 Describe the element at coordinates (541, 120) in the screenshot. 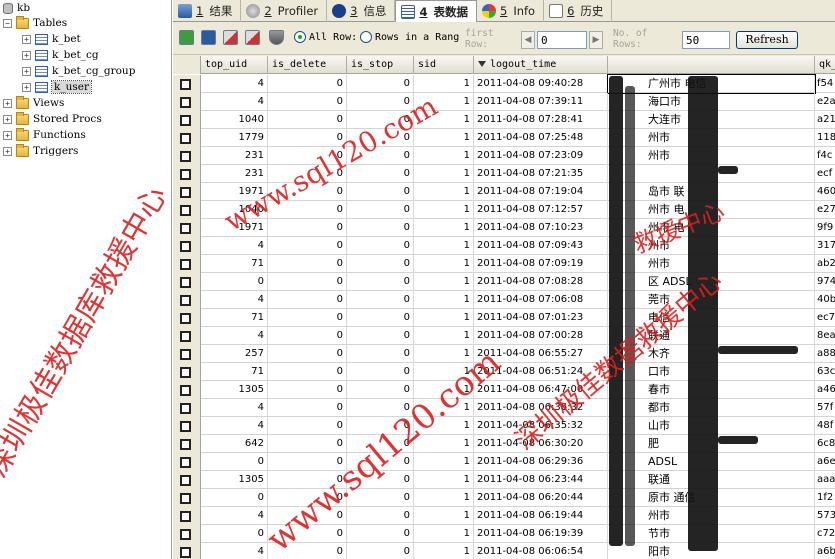

I see `cell-logout-time: 2011-04-08 07:28:41` at that location.